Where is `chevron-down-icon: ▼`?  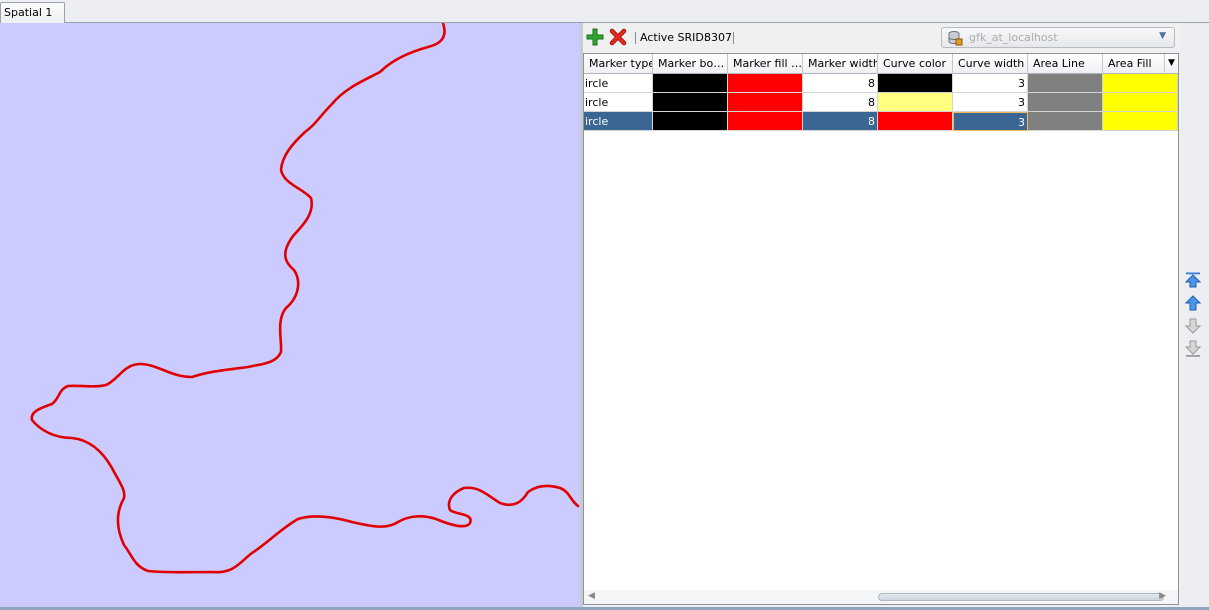
chevron-down-icon: ▼ is located at coordinates (1162, 36).